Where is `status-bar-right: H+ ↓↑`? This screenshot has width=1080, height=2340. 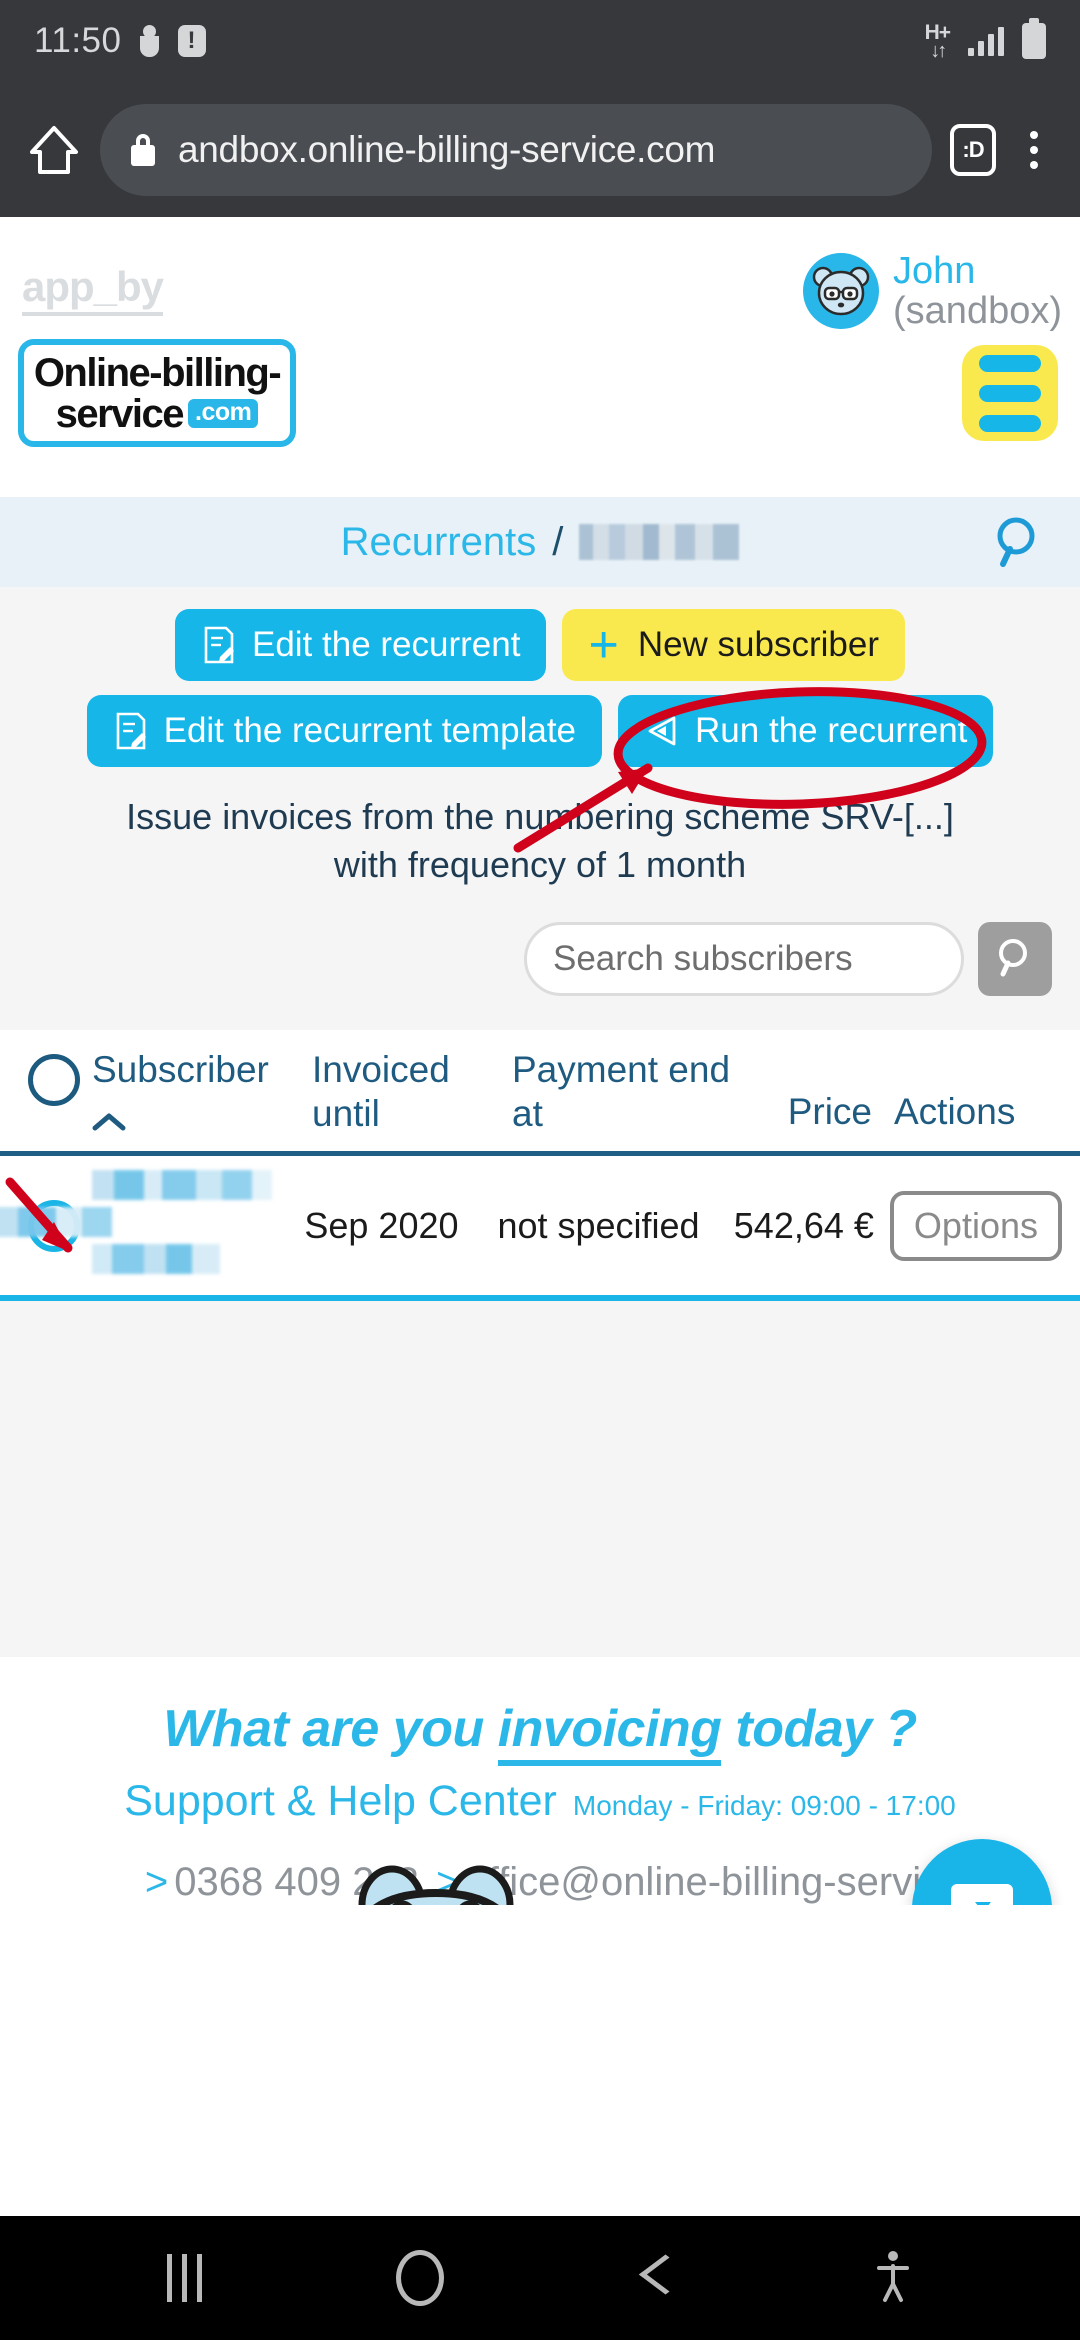
status-bar-right: H+ ↓↑ is located at coordinates (985, 40).